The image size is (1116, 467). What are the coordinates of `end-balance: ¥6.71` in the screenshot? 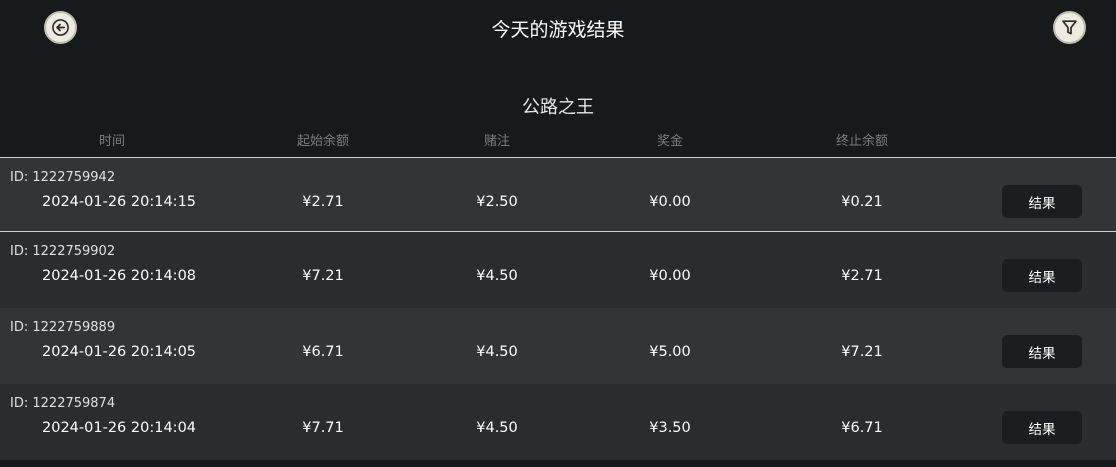 It's located at (862, 428).